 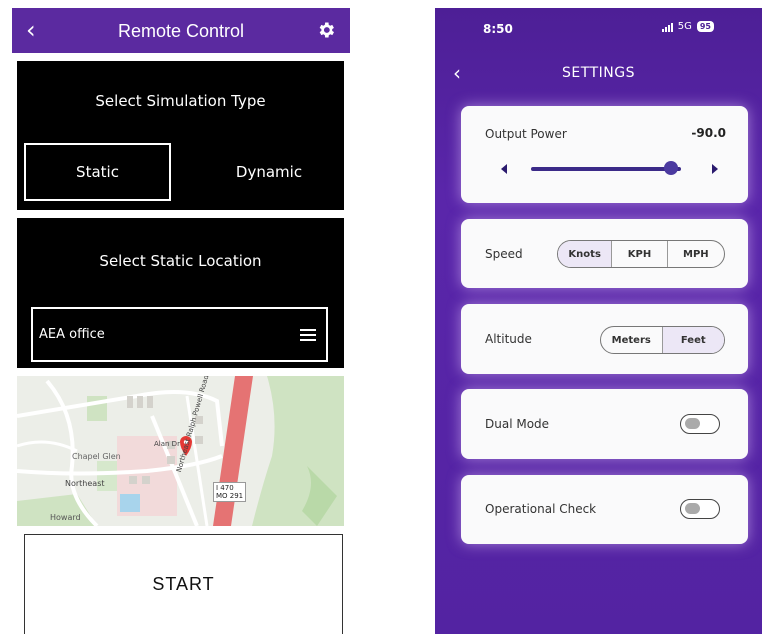 What do you see at coordinates (183, 584) in the screenshot?
I see `start-button: START` at bounding box center [183, 584].